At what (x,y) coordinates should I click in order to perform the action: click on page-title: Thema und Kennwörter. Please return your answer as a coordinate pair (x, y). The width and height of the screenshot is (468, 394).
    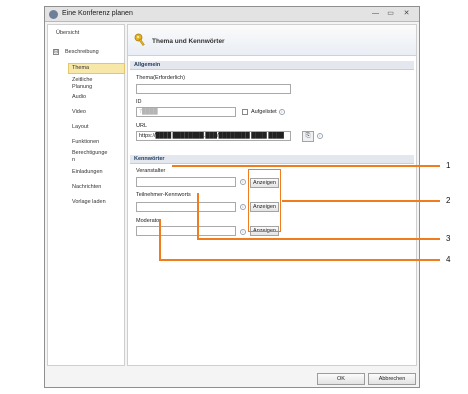
    Looking at the image, I should click on (188, 41).